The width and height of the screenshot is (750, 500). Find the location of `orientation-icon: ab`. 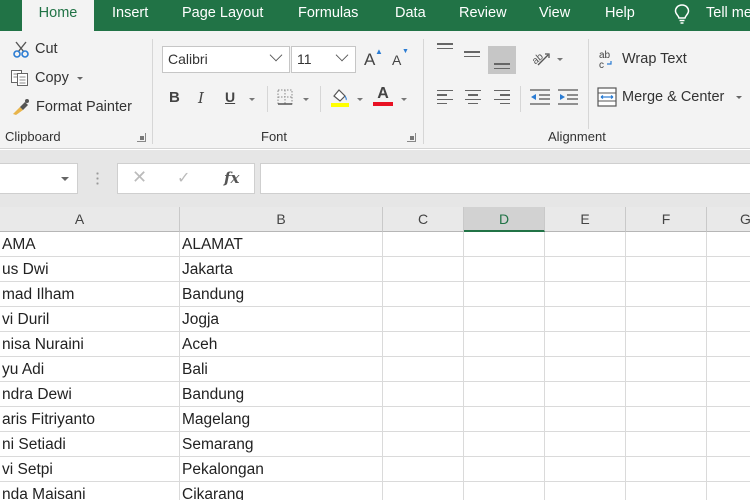

orientation-icon: ab is located at coordinates (541, 57).